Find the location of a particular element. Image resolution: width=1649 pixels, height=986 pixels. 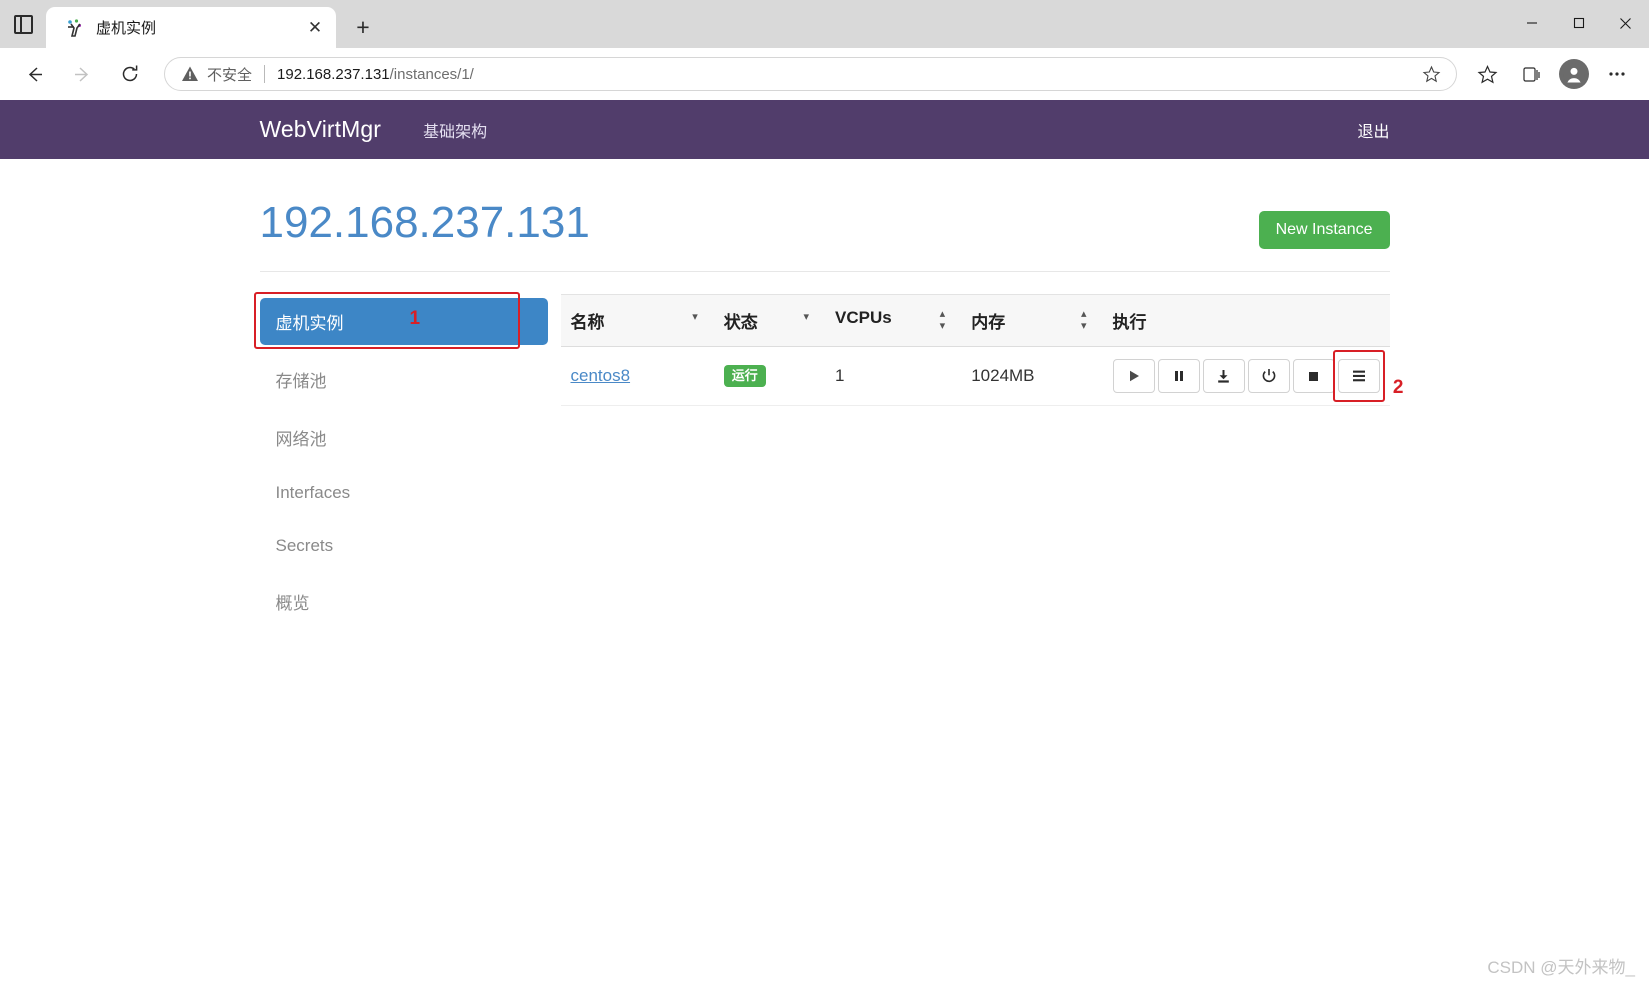

column-header-actions: 执行 is located at coordinates (1246, 320).